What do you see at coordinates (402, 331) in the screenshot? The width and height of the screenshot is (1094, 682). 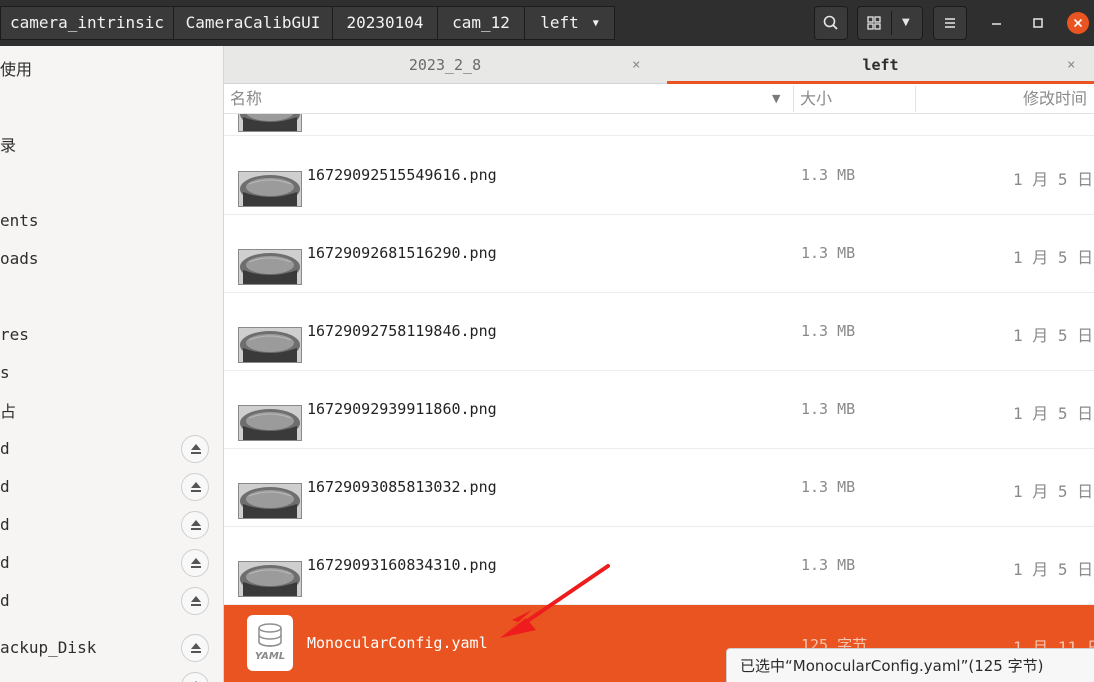 I see `file-name: 16729092758119846.png` at bounding box center [402, 331].